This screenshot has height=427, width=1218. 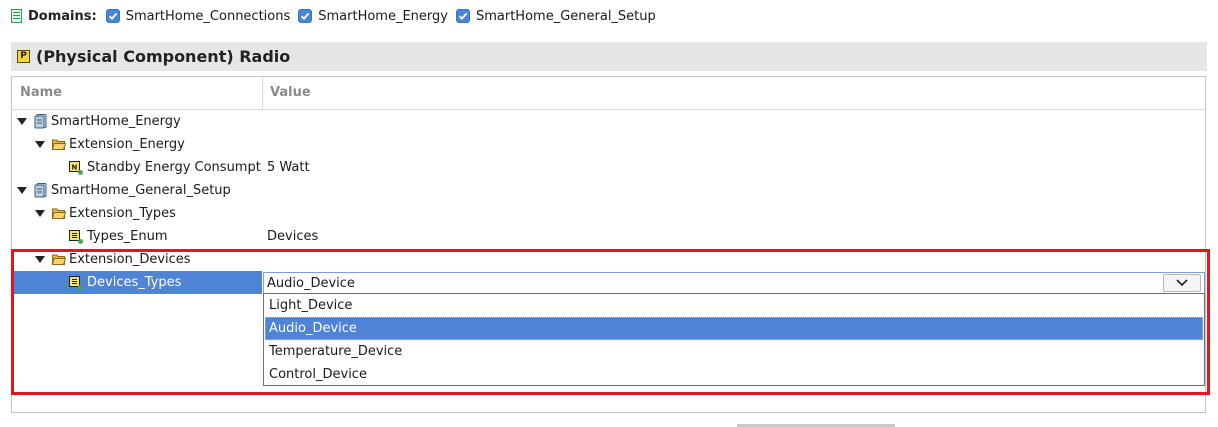 What do you see at coordinates (174, 167) in the screenshot?
I see `row-name: Standby Energy Consumption` at bounding box center [174, 167].